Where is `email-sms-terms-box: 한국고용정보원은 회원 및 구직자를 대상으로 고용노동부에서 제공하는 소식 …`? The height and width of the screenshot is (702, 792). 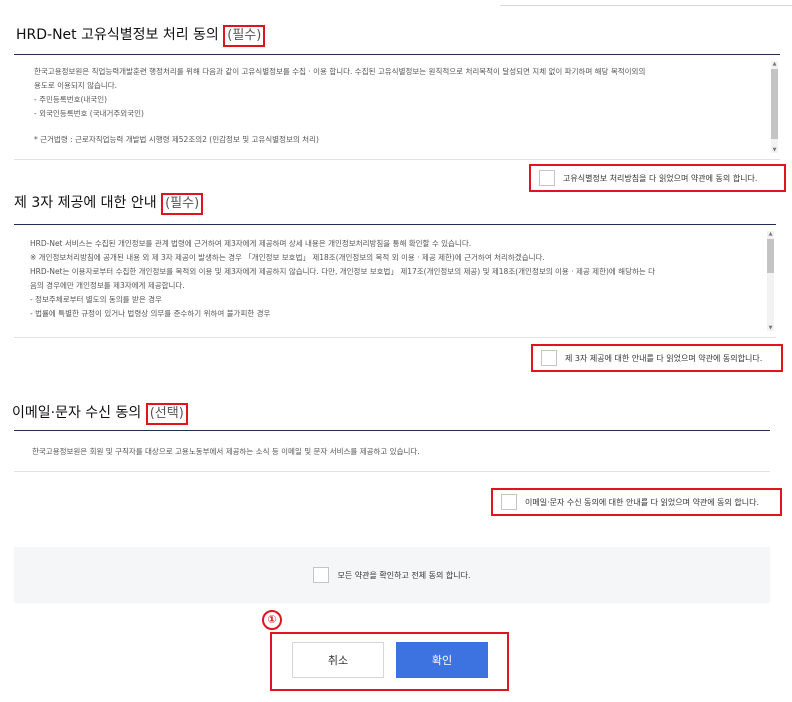
email-sms-terms-box: 한국고용정보원은 회원 및 구직자를 대상으로 고용노동부에서 제공하는 소식 … is located at coordinates (392, 451).